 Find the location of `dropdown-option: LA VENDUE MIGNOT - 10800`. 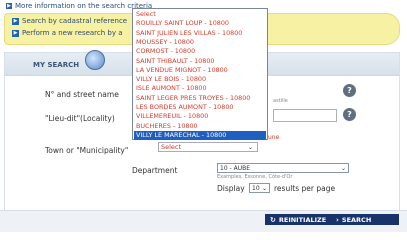

dropdown-option: LA VENDUE MIGNOT - 10800 is located at coordinates (200, 70).